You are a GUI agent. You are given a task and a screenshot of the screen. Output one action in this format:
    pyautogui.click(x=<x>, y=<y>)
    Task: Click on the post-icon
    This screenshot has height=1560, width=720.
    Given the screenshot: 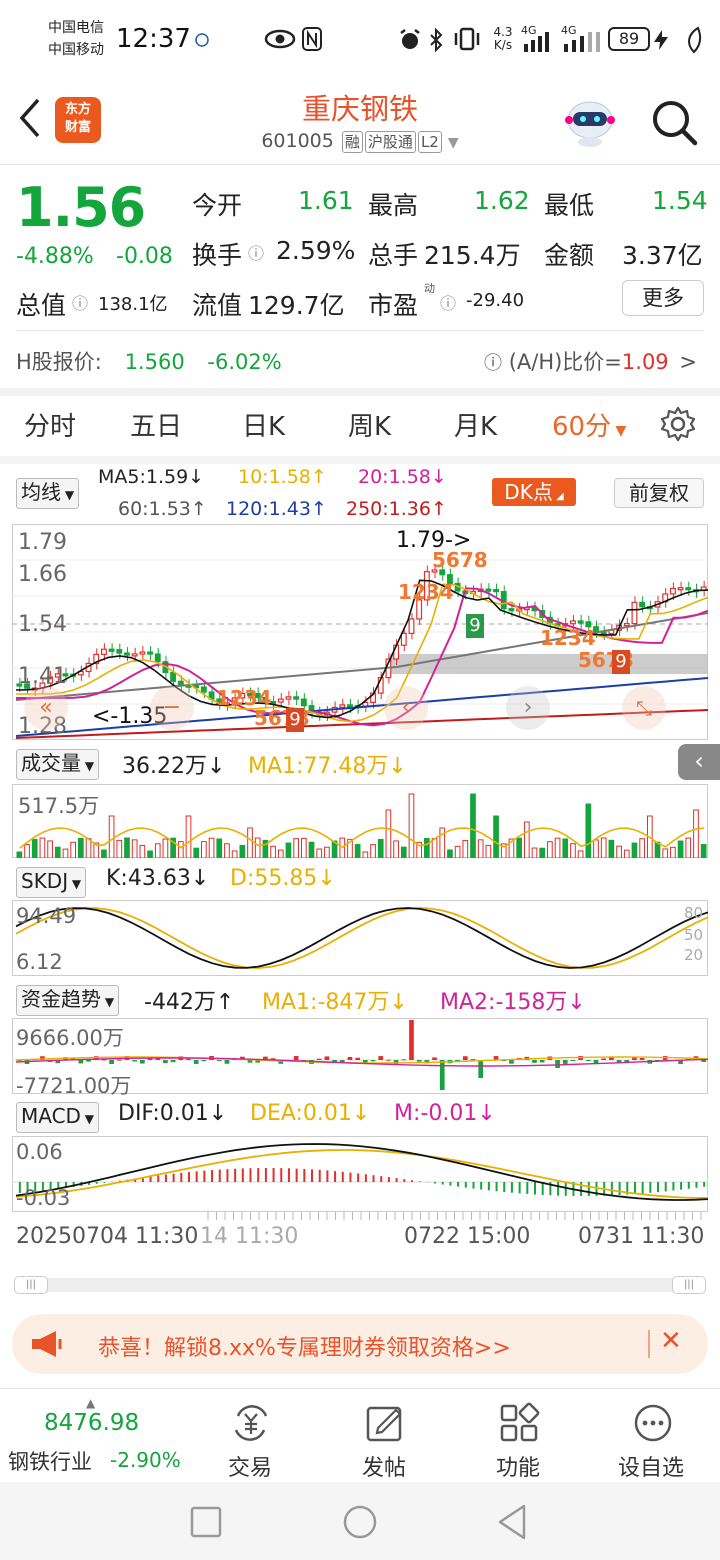 What is the action you would take?
    pyautogui.click(x=385, y=1423)
    